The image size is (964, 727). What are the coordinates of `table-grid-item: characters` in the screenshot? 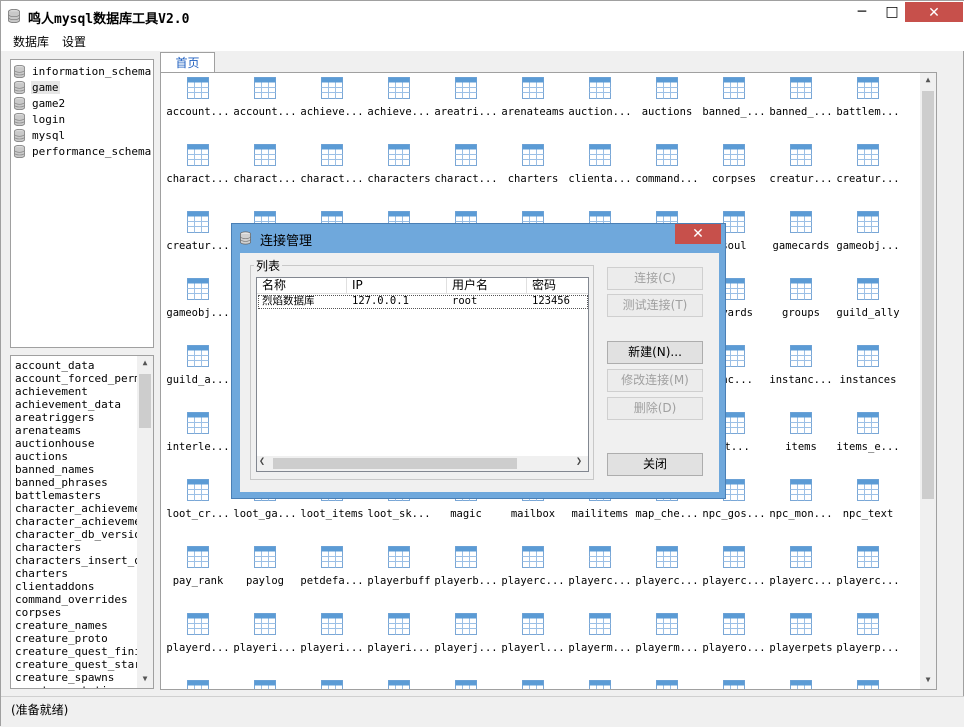 It's located at (399, 174).